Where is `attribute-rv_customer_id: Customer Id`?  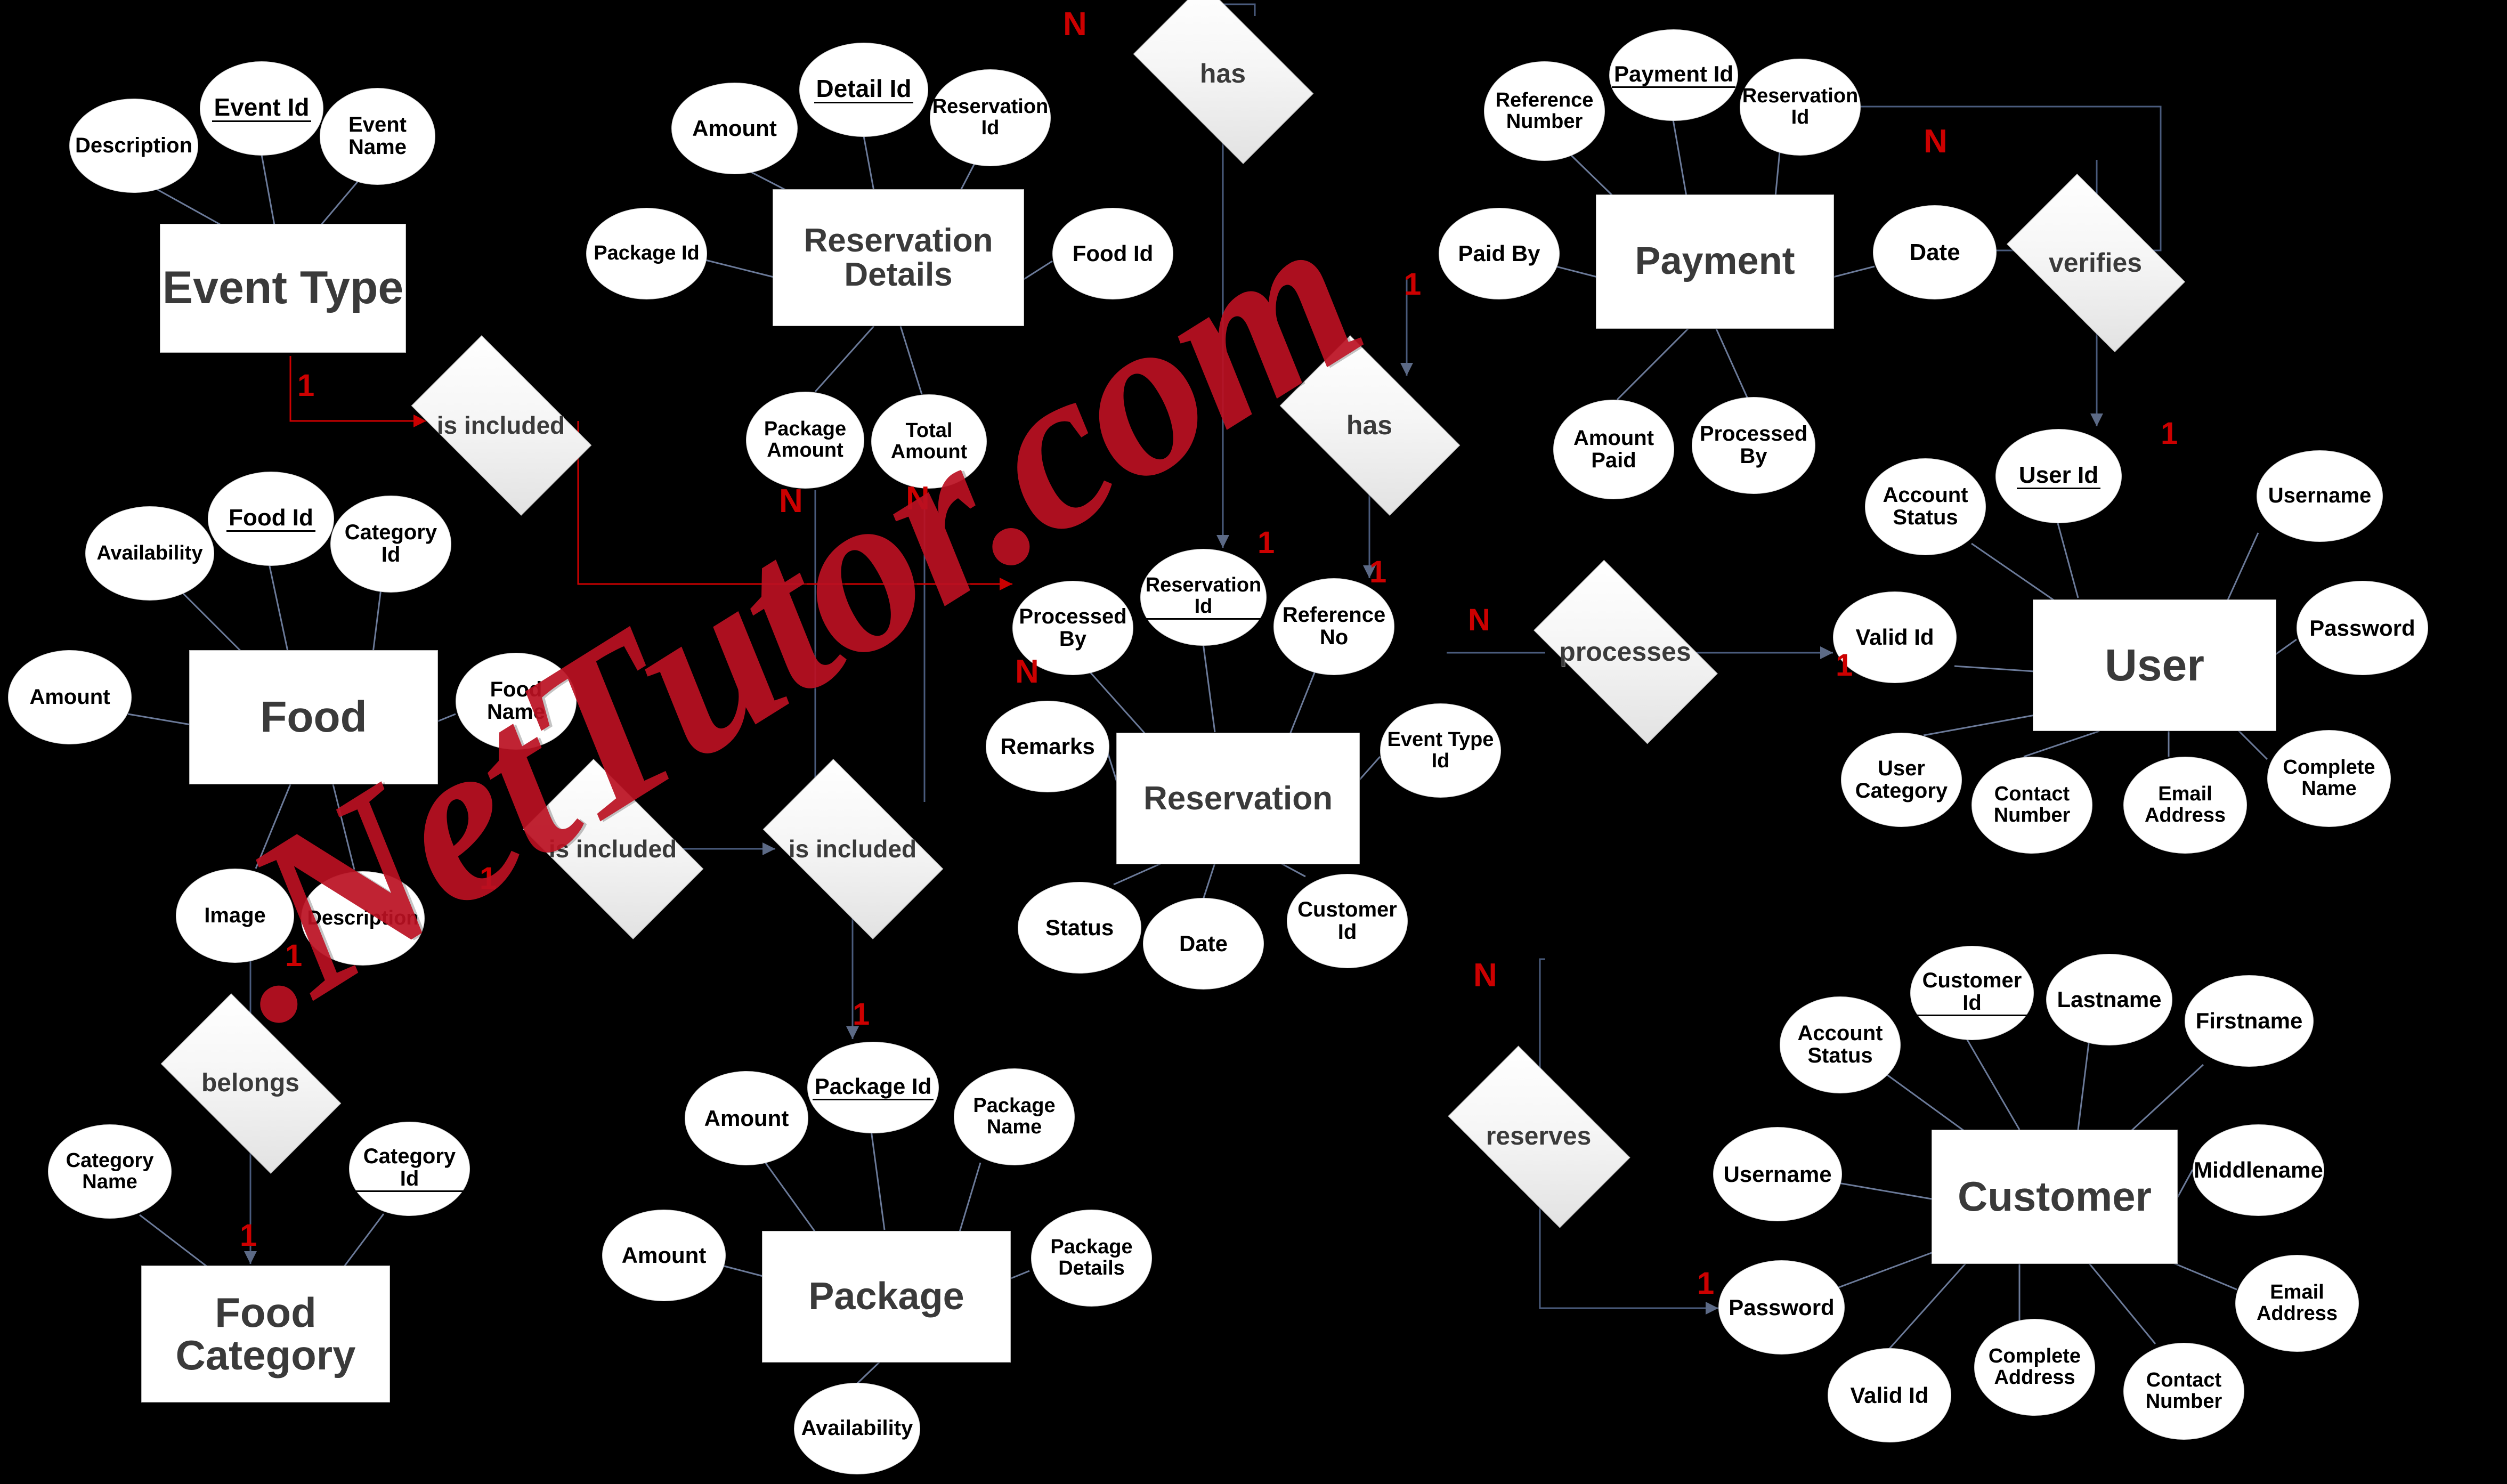
attribute-rv_customer_id: Customer Id is located at coordinates (1347, 921).